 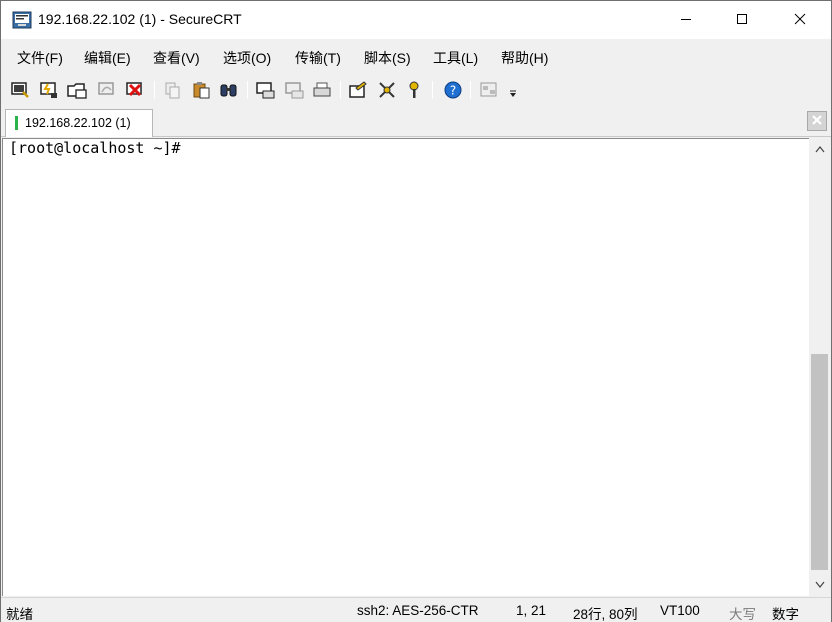 What do you see at coordinates (387, 90) in the screenshot?
I see `keymap-icon` at bounding box center [387, 90].